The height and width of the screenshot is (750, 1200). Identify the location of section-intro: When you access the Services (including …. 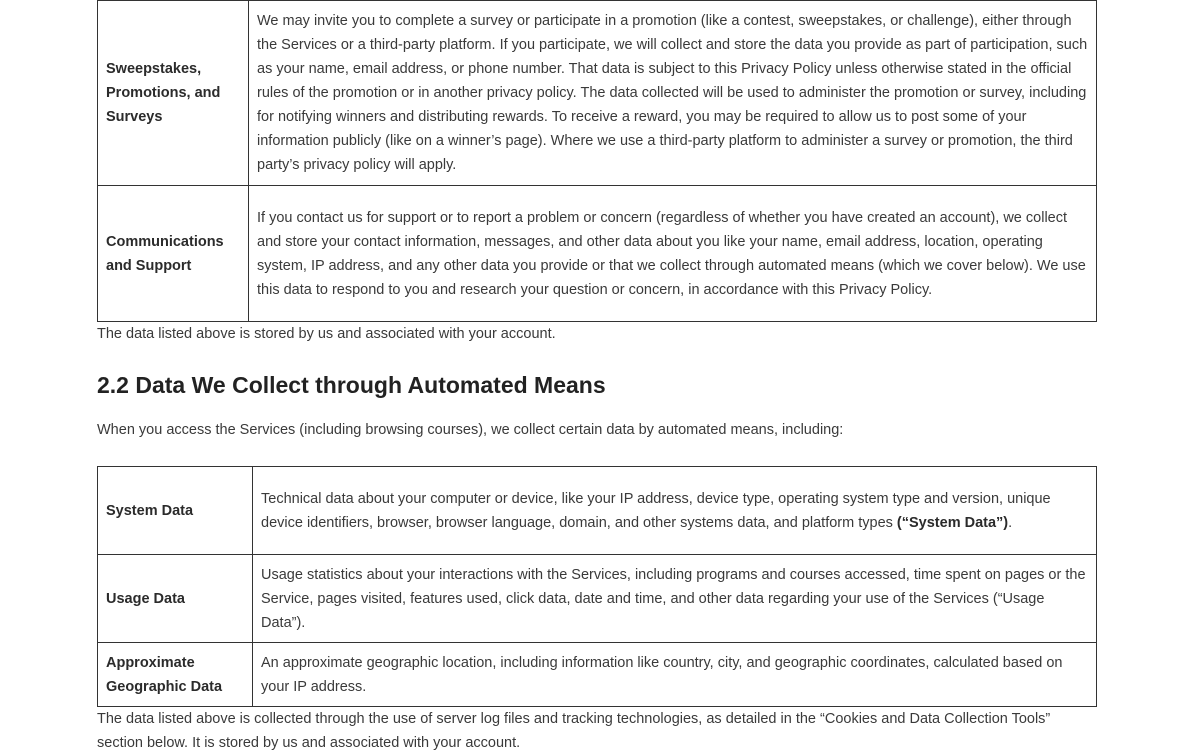
(470, 430).